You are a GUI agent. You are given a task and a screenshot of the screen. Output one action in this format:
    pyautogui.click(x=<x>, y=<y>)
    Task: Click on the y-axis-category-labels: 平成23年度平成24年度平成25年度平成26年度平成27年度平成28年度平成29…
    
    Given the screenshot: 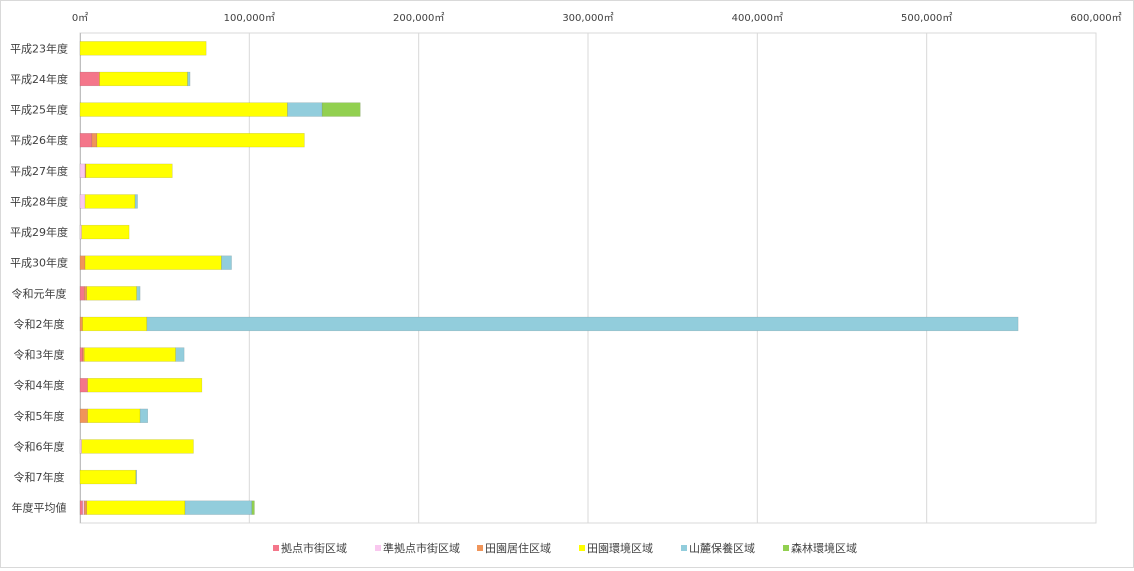 What is the action you would take?
    pyautogui.click(x=39, y=277)
    